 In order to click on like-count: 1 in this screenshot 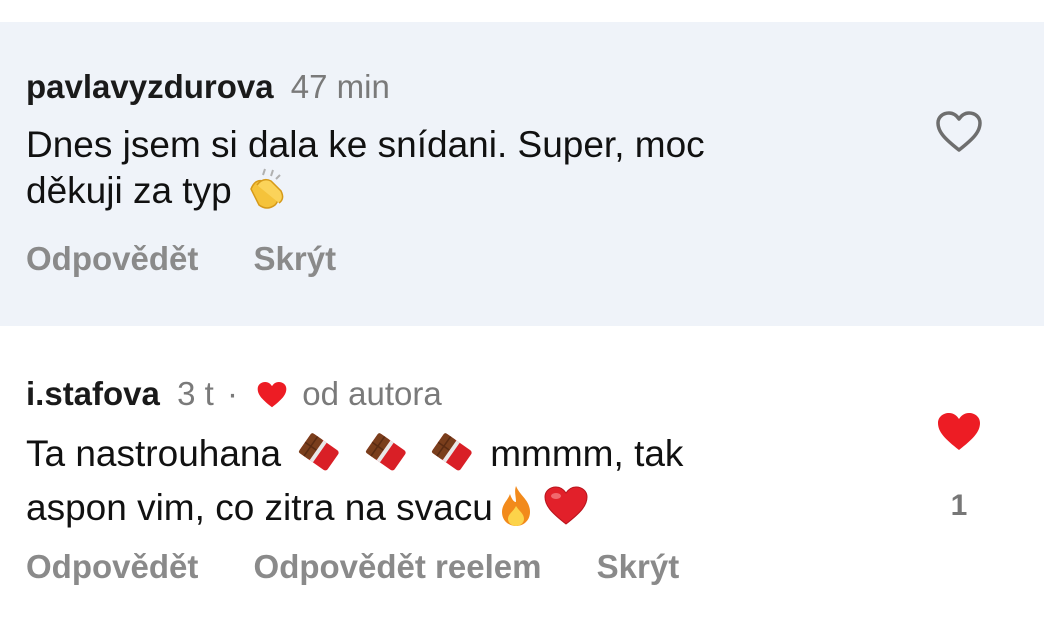, I will do `click(959, 505)`.